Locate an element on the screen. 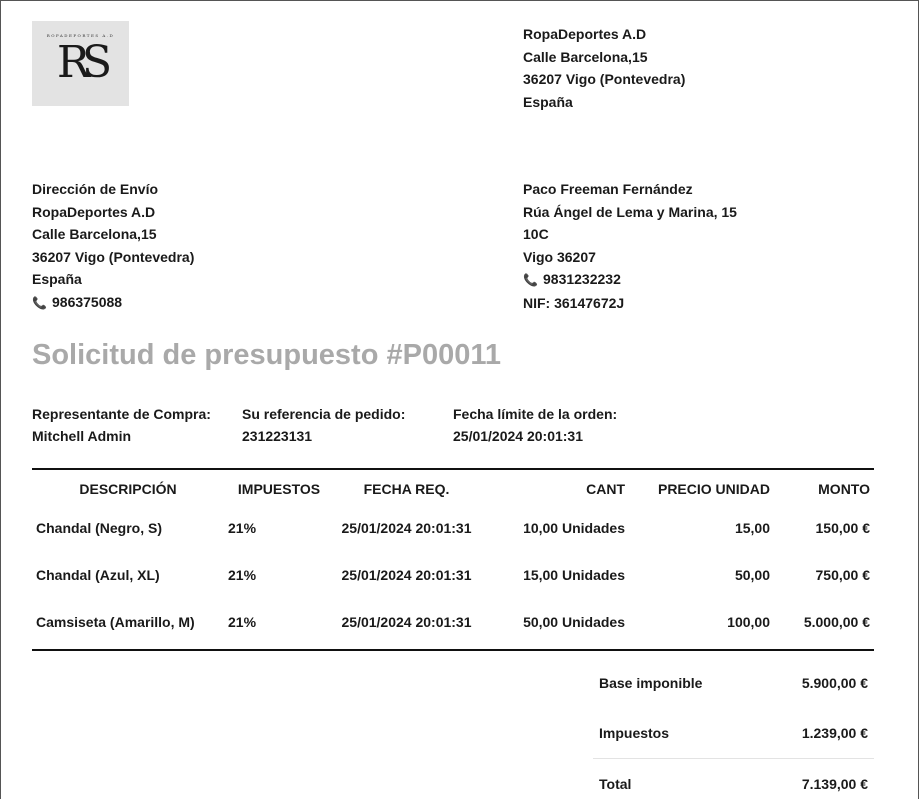  purchase-representative: Representante de Compra: Mitchell Admin is located at coordinates (121, 425).